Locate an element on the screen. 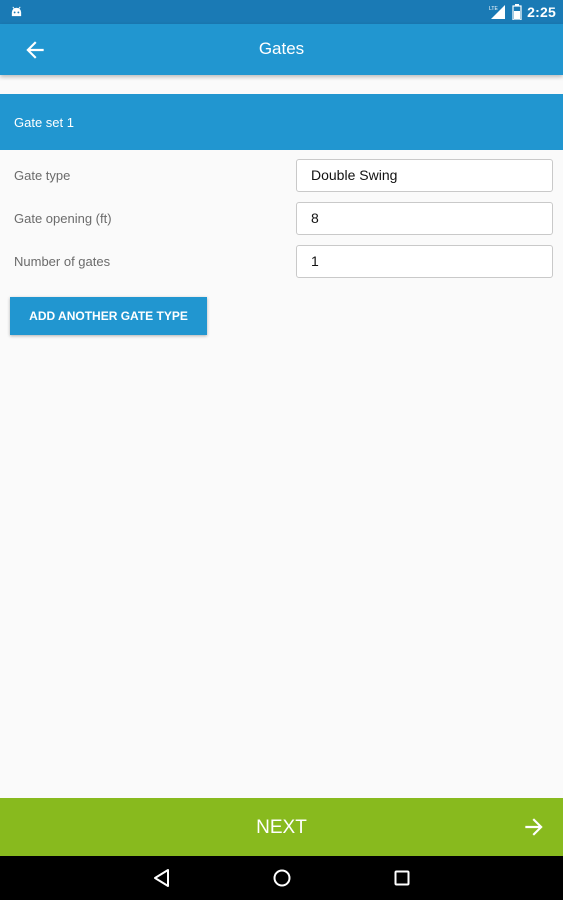 Image resolution: width=563 pixels, height=900 pixels. next-button: NEXT is located at coordinates (281, 827).